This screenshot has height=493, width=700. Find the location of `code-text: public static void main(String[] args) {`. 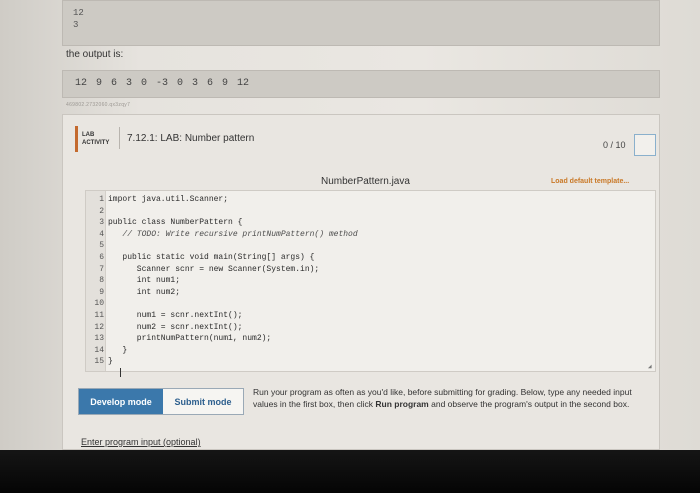

code-text: public static void main(String[] args) { is located at coordinates (211, 257).